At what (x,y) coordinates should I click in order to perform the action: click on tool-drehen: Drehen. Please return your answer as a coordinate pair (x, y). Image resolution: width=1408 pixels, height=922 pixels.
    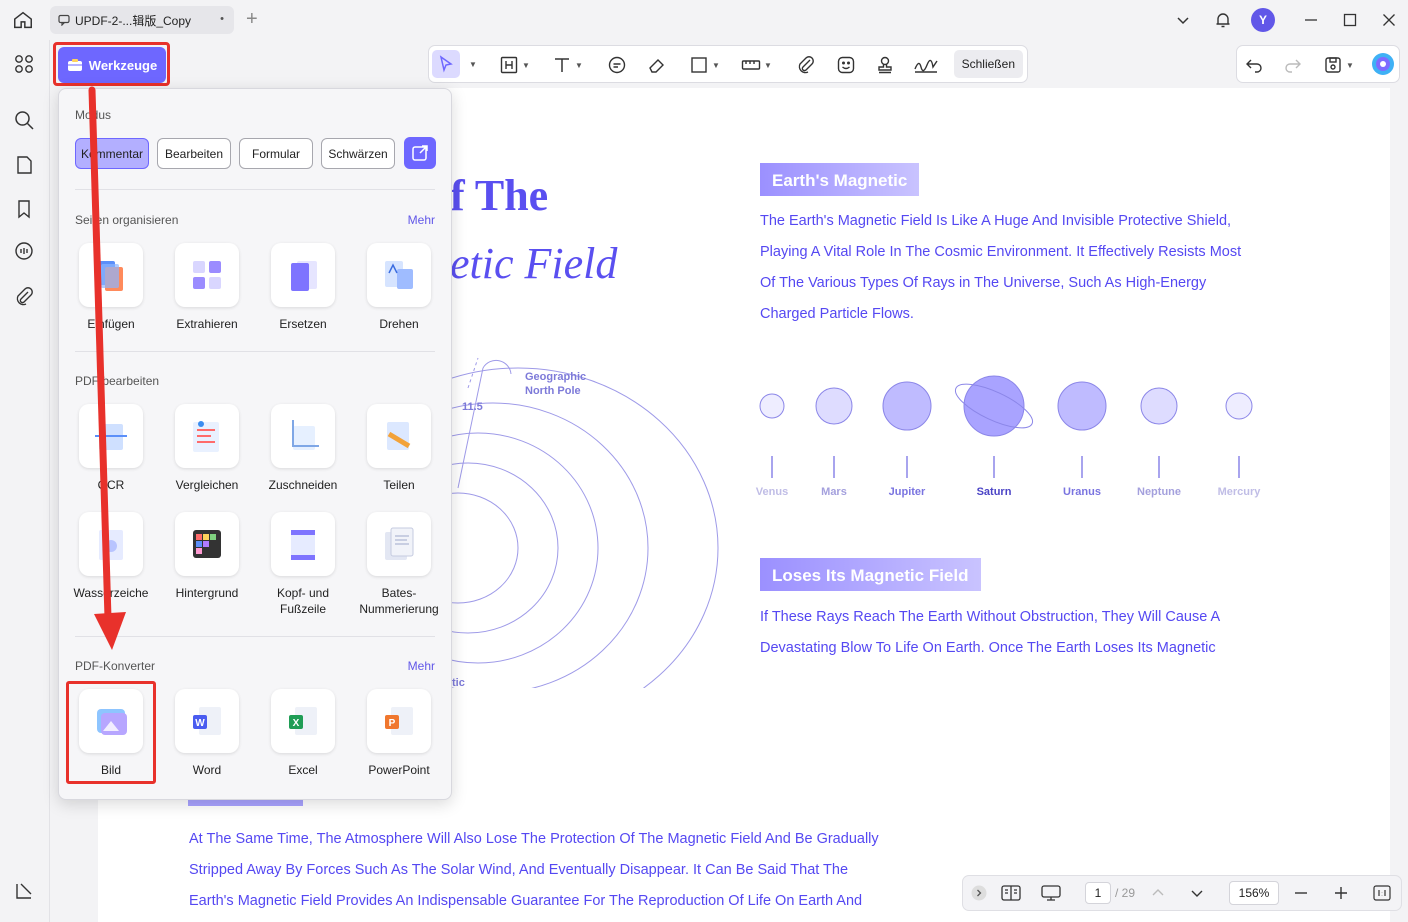
    Looking at the image, I should click on (399, 287).